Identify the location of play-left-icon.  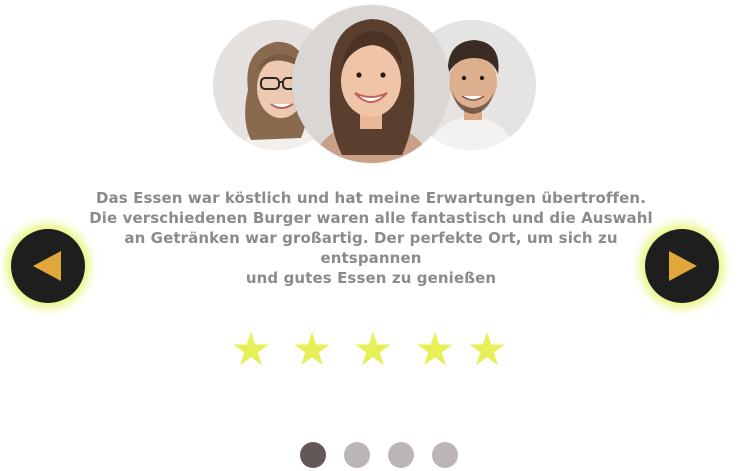
(47, 266).